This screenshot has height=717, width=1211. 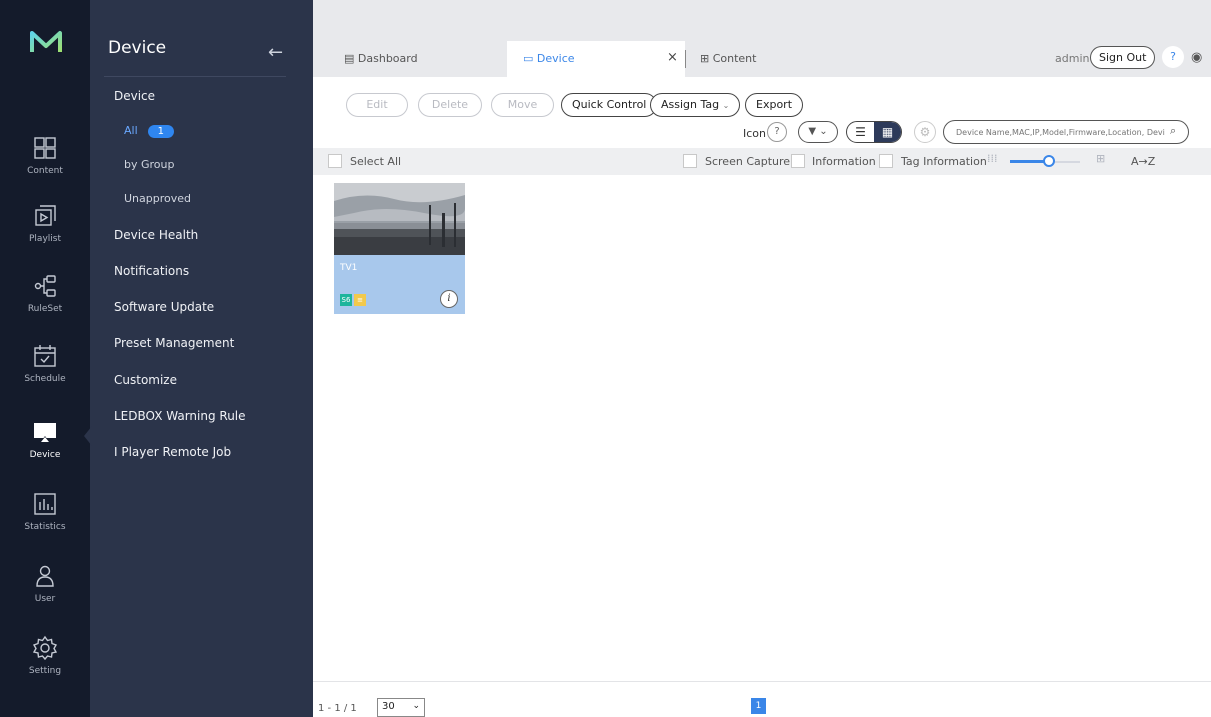 What do you see at coordinates (844, 161) in the screenshot?
I see `information-label: Information` at bounding box center [844, 161].